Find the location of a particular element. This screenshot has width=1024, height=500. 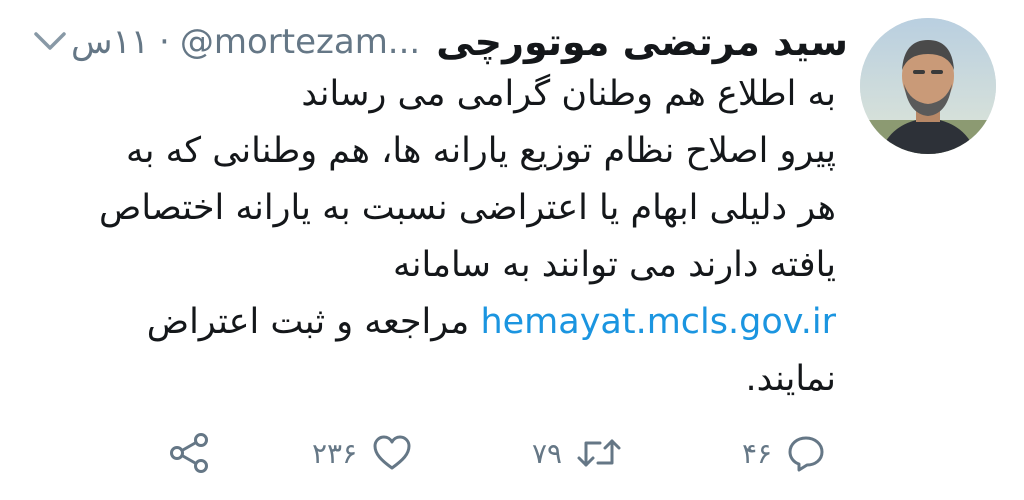

tweet-text-line: نمایند. is located at coordinates (790, 379).